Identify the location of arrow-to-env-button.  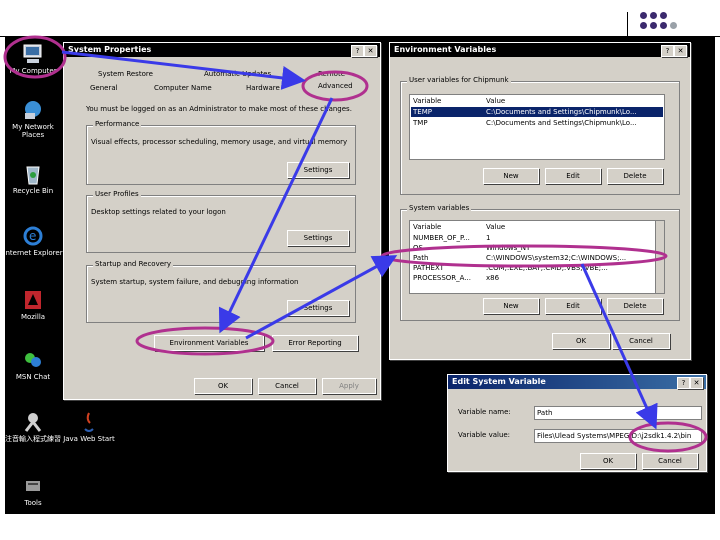
(276, 215).